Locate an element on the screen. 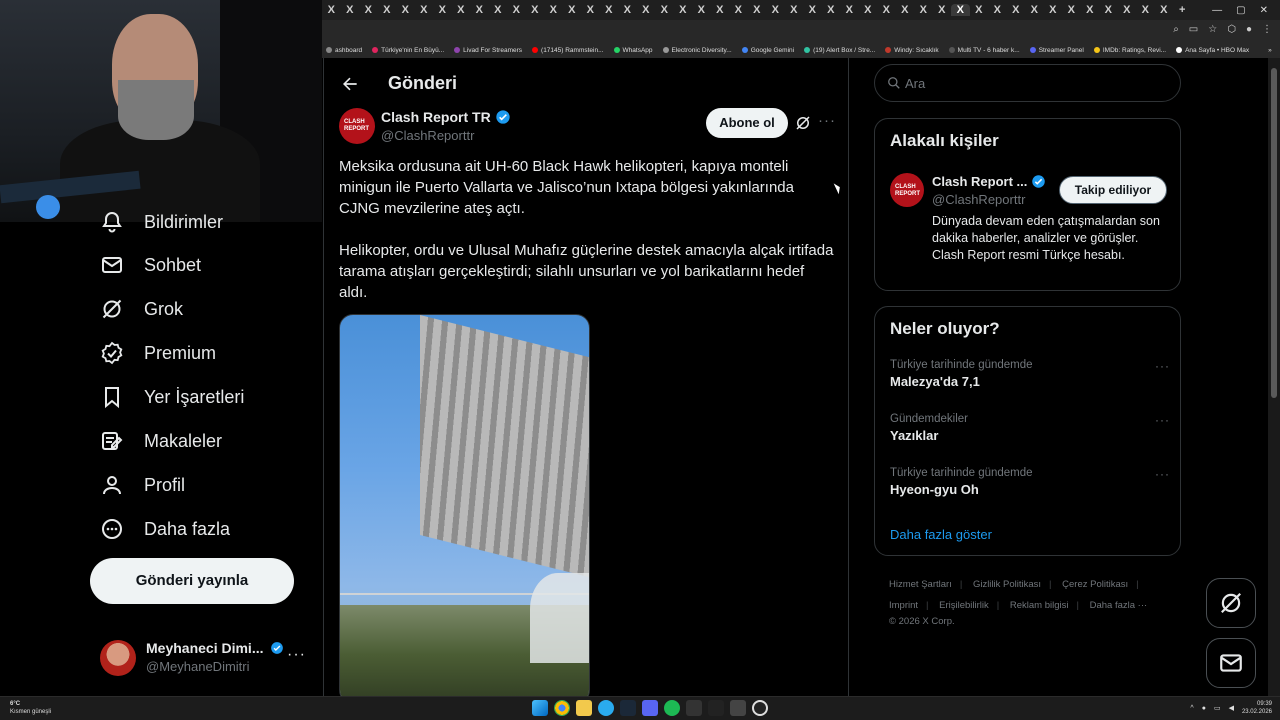 This screenshot has height=720, width=1280. footer-link-cookies: Çerez Politikası is located at coordinates (1095, 584).